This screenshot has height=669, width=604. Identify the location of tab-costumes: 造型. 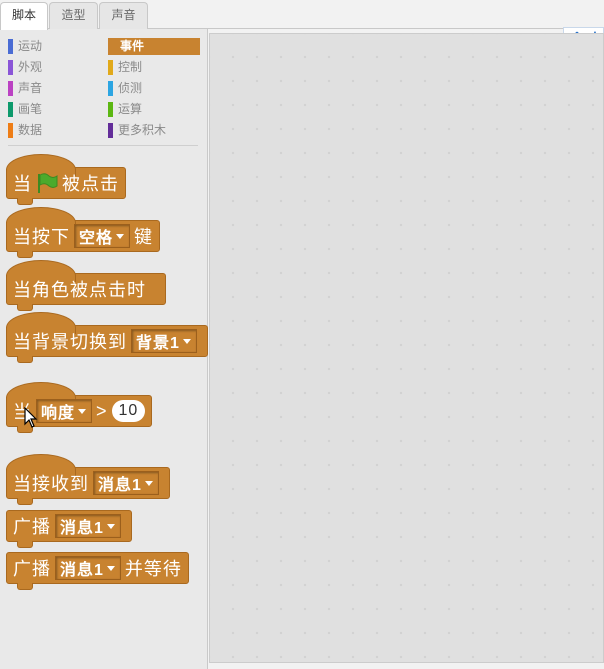
(73, 15).